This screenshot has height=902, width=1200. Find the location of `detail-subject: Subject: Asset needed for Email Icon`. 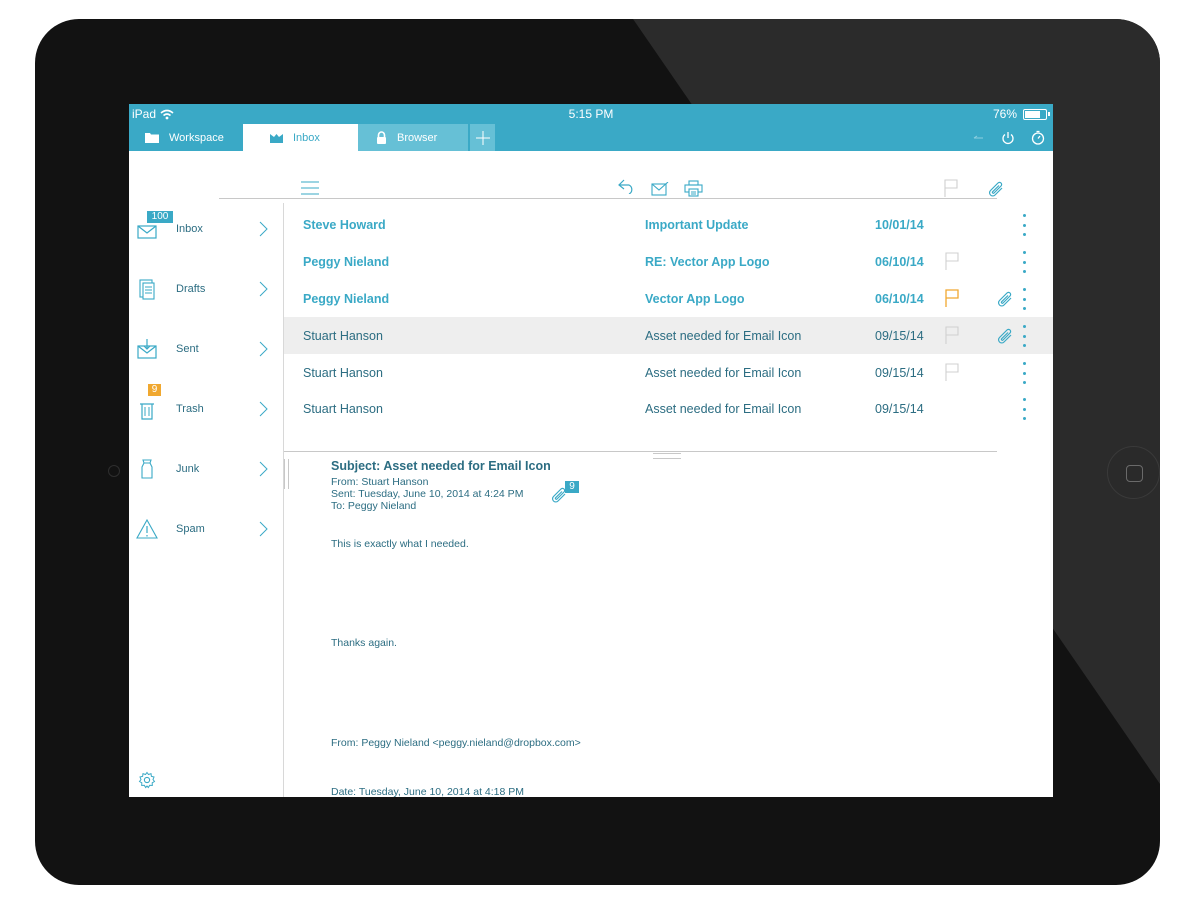

detail-subject: Subject: Asset needed for Email Icon is located at coordinates (441, 466).